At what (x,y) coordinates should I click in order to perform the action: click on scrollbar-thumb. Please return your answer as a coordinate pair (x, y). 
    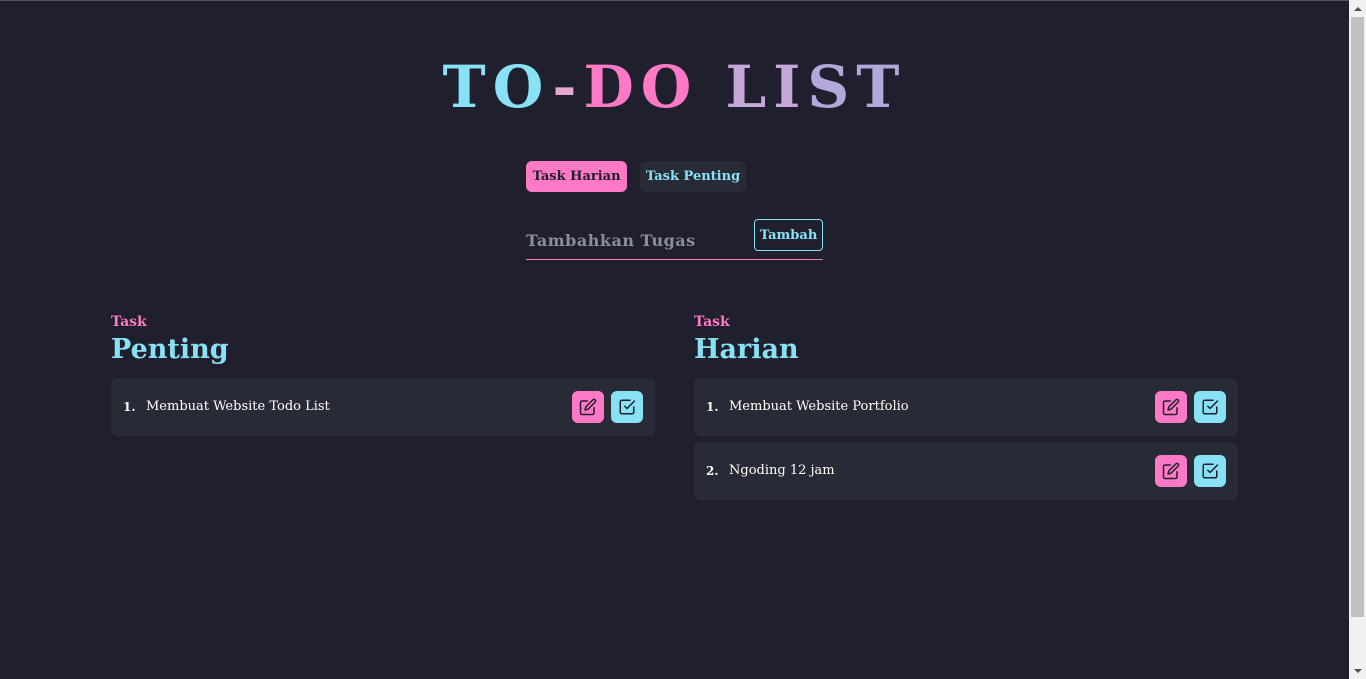
    Looking at the image, I should click on (1357, 317).